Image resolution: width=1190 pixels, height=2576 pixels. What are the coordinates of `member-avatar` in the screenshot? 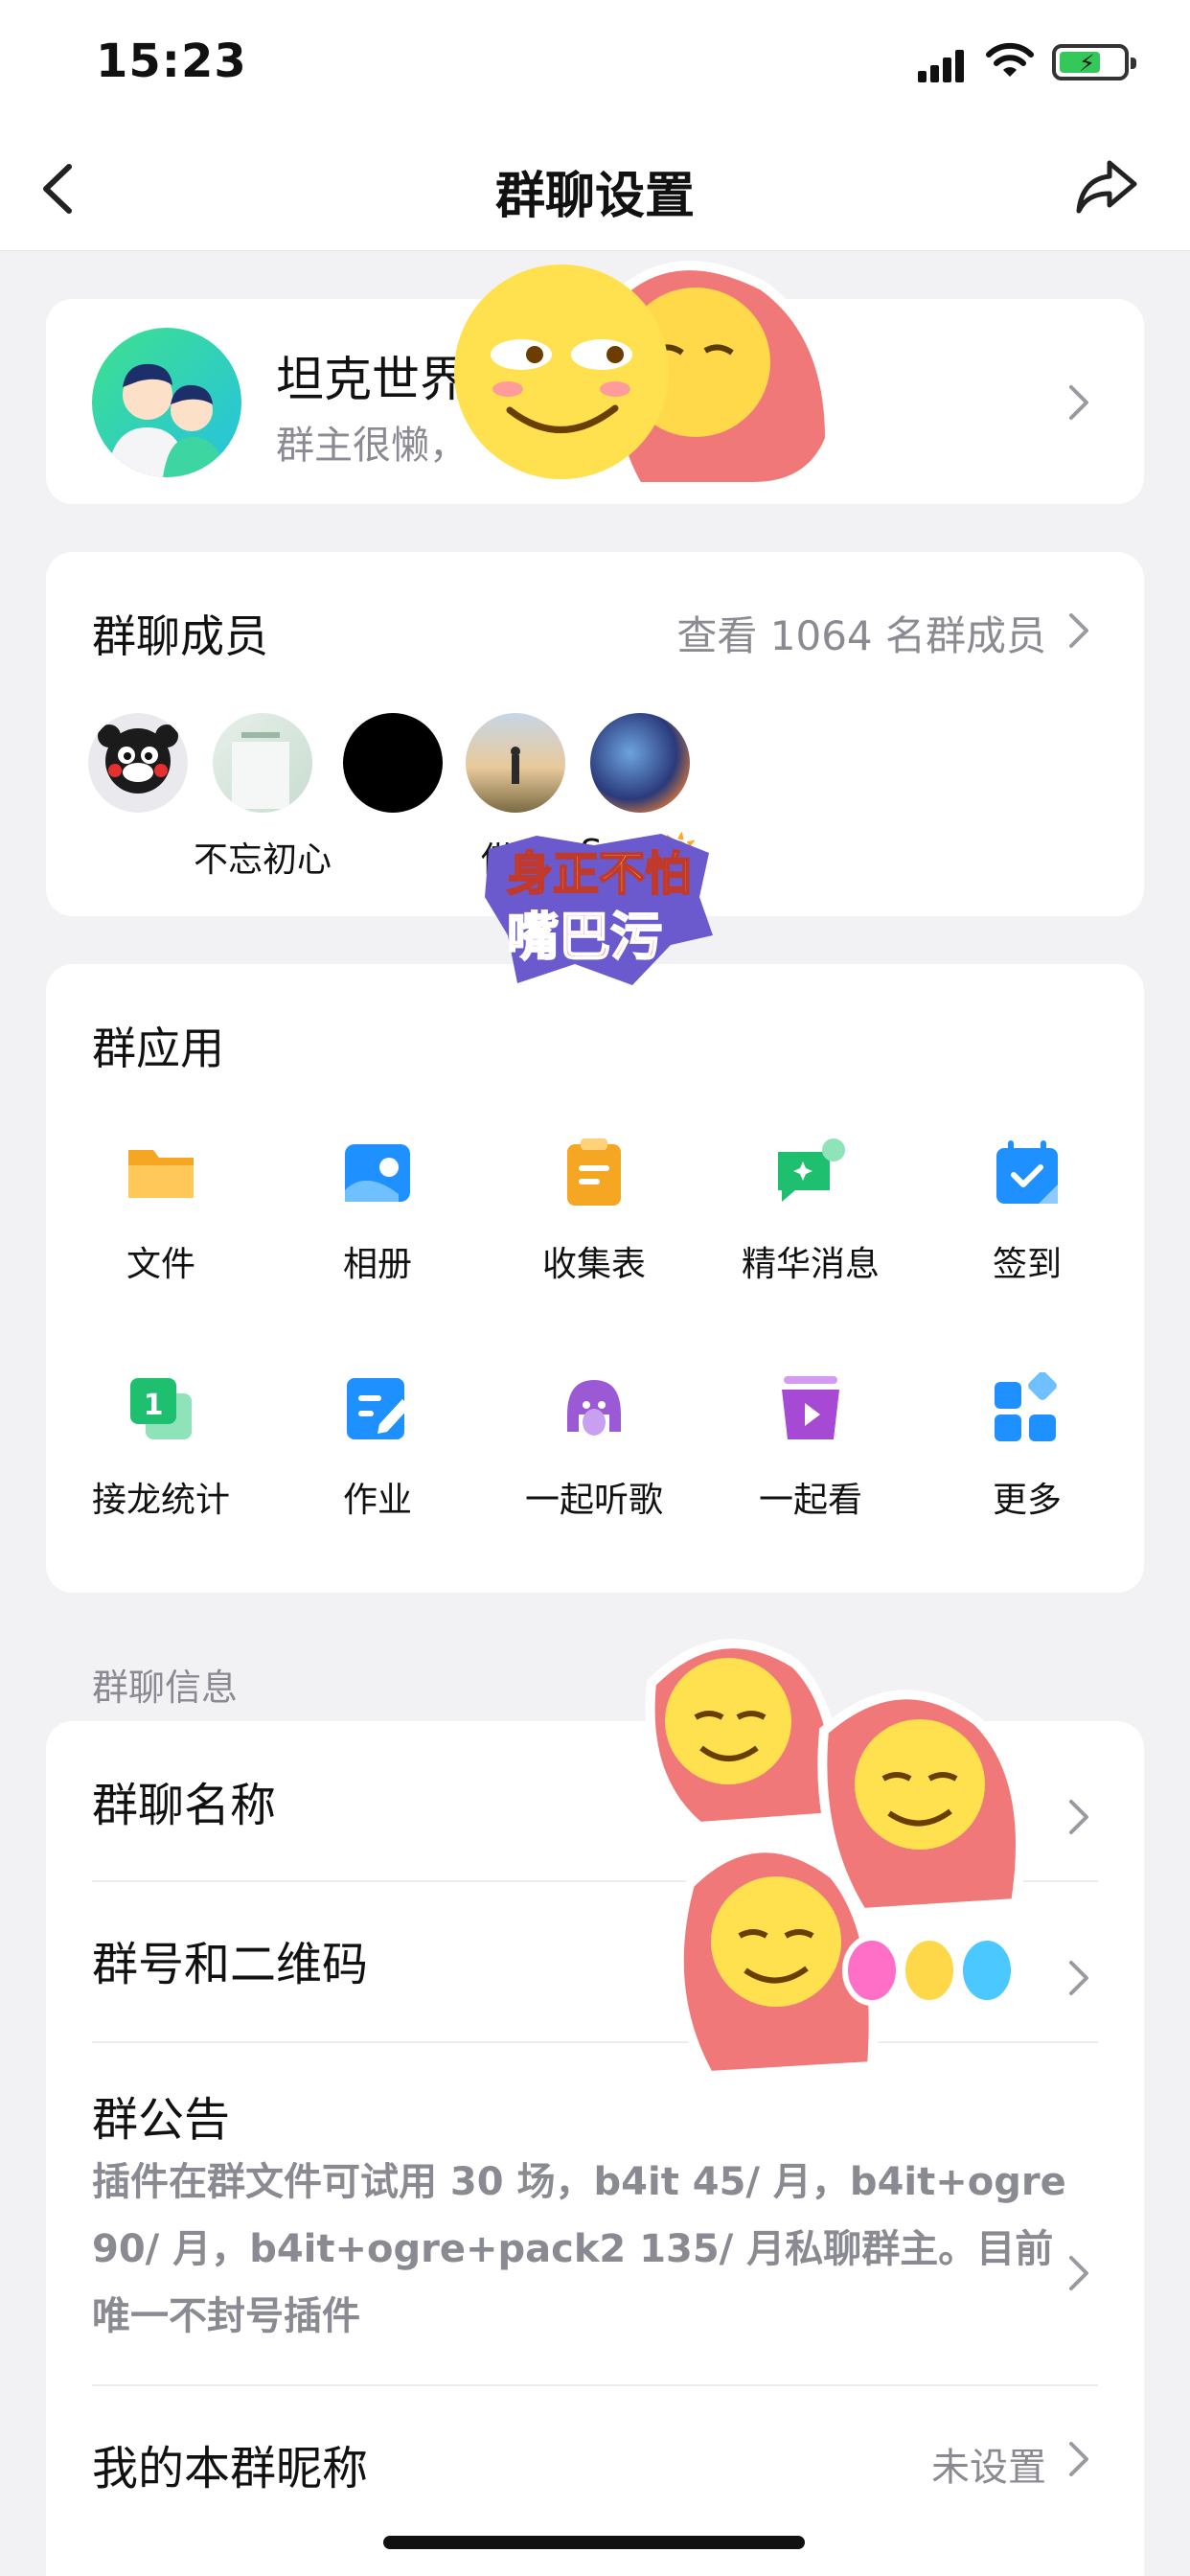 It's located at (640, 763).